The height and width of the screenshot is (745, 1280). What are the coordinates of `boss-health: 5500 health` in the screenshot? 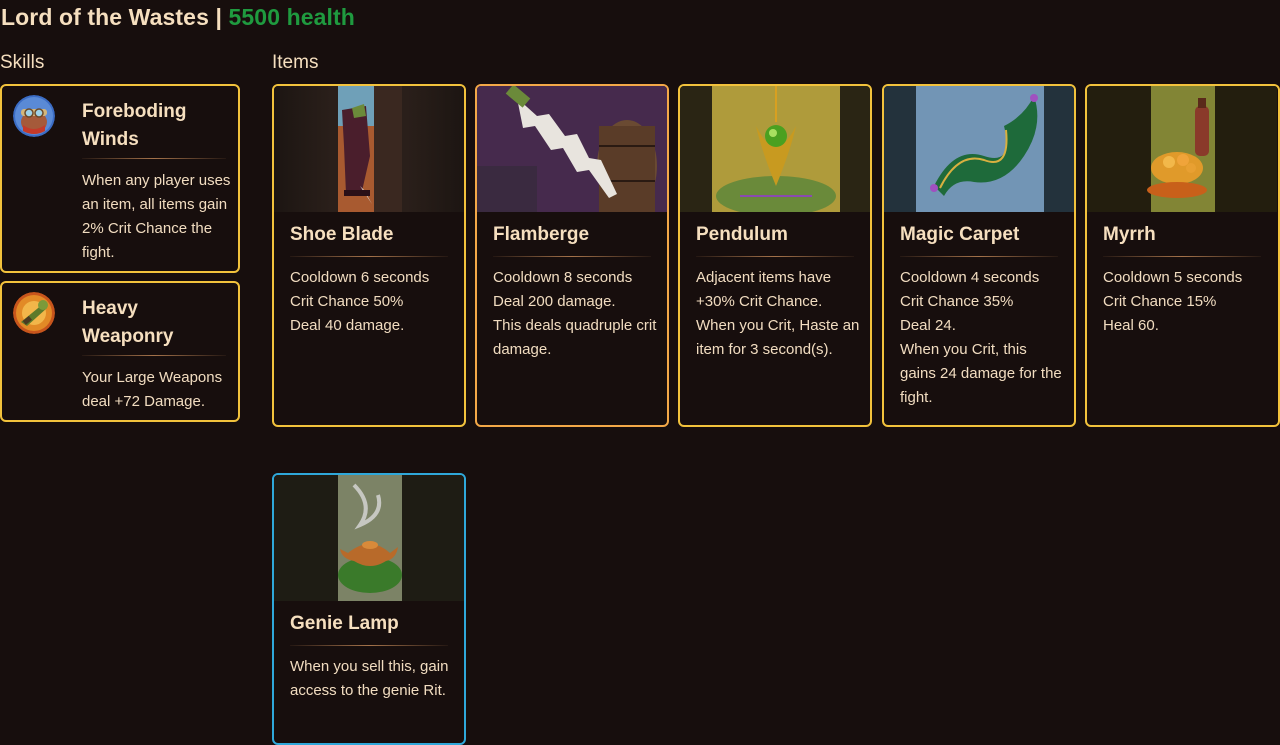 It's located at (291, 17).